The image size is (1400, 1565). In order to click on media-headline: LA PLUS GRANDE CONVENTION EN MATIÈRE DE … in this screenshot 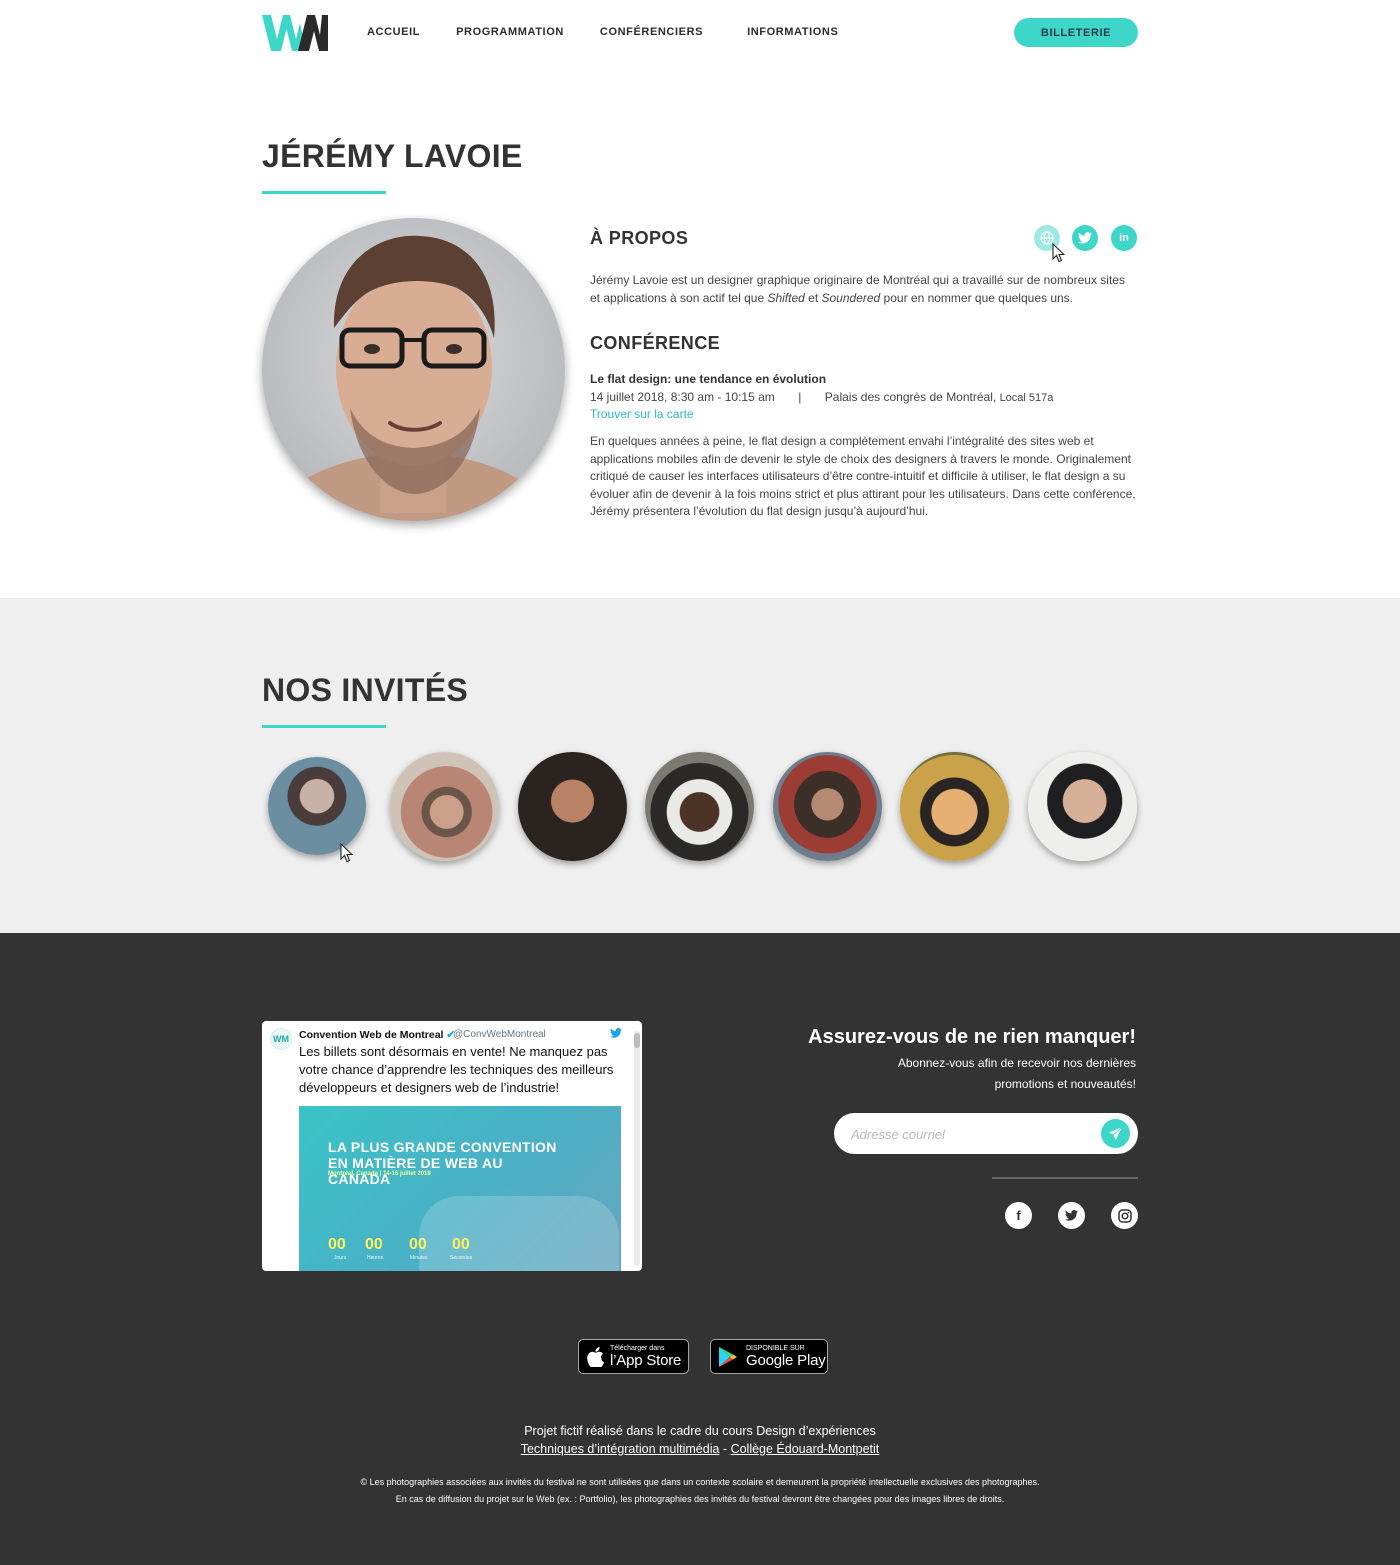, I will do `click(442, 1163)`.